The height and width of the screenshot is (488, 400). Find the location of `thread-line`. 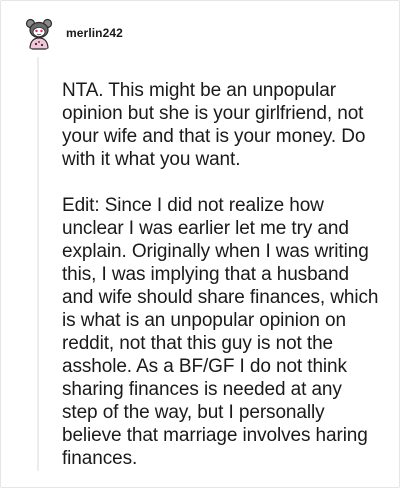

thread-line is located at coordinates (38, 264).